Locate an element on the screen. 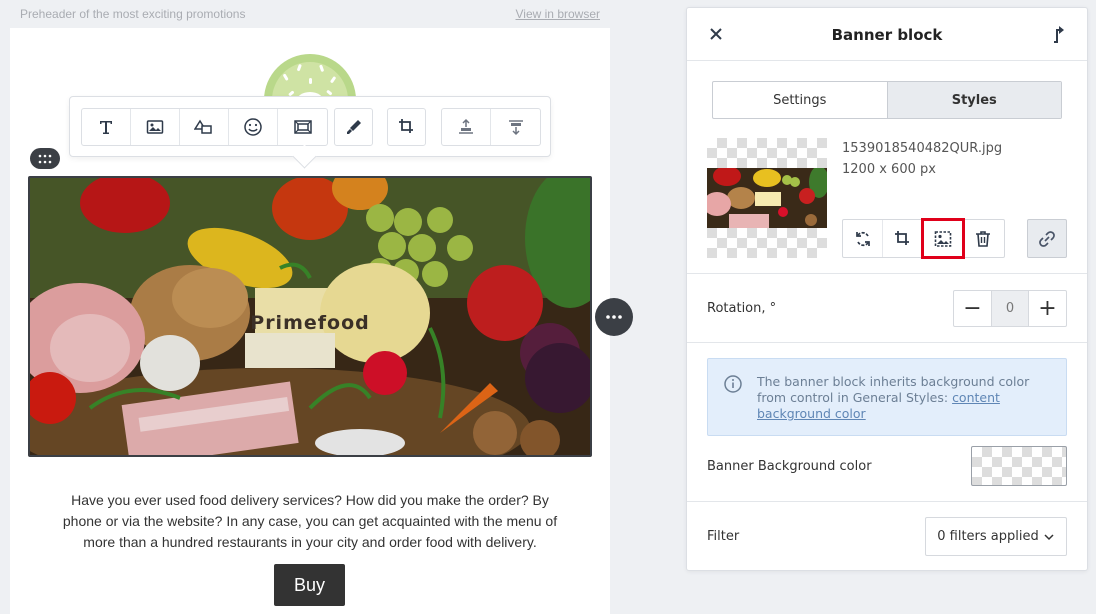 The height and width of the screenshot is (614, 1096). image-edit-icon is located at coordinates (942, 238).